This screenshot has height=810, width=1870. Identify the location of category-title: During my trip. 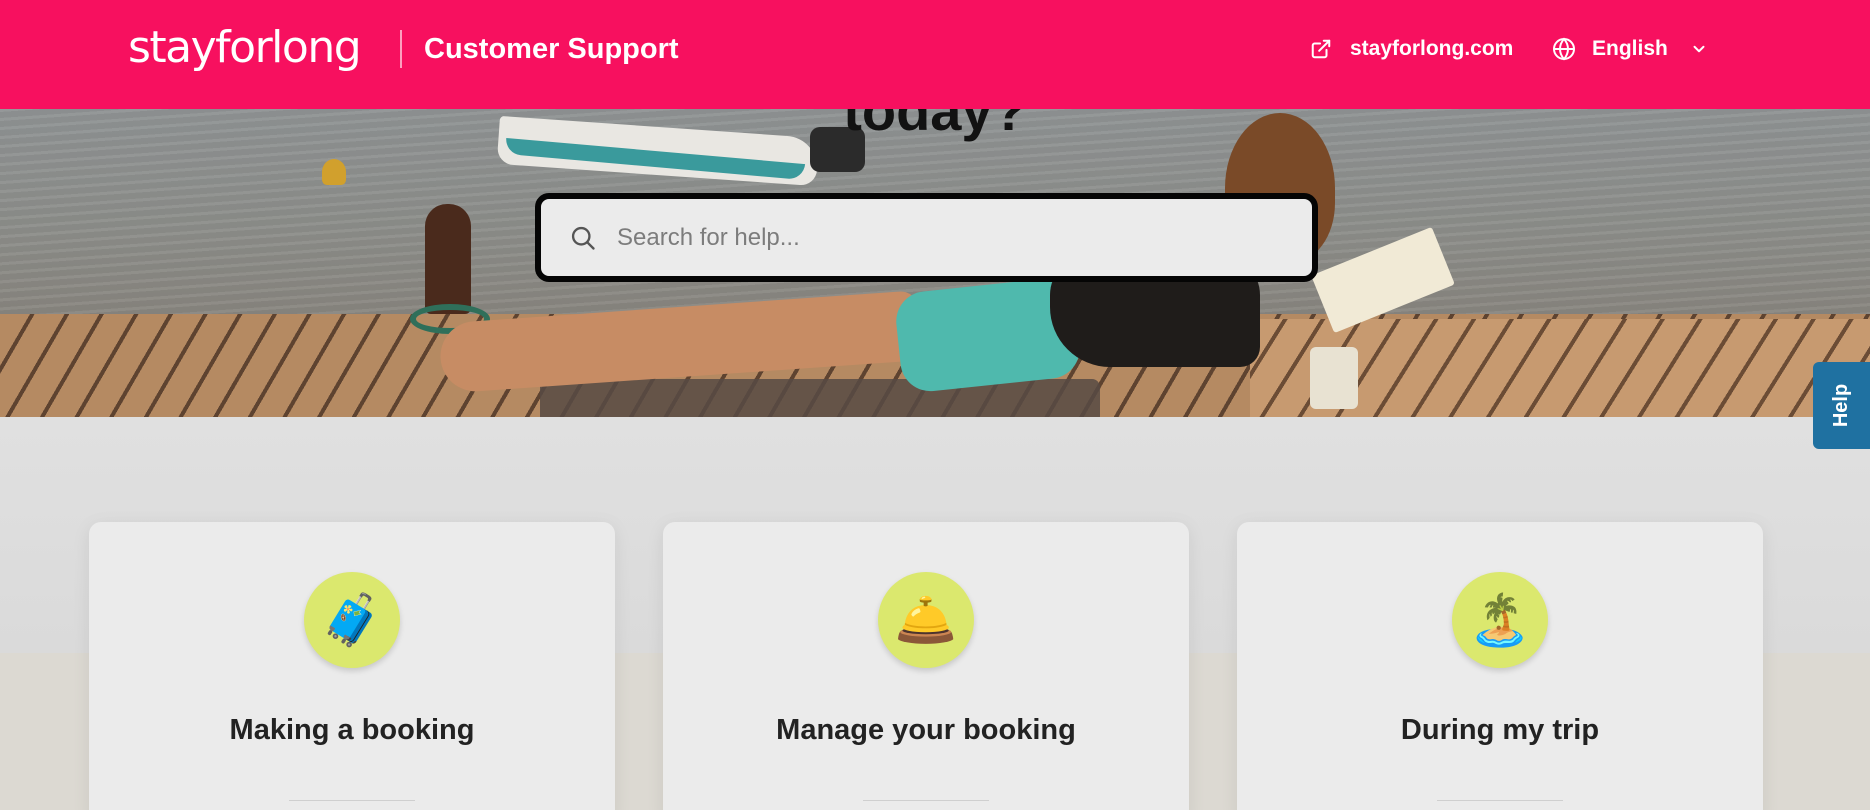
(1500, 730).